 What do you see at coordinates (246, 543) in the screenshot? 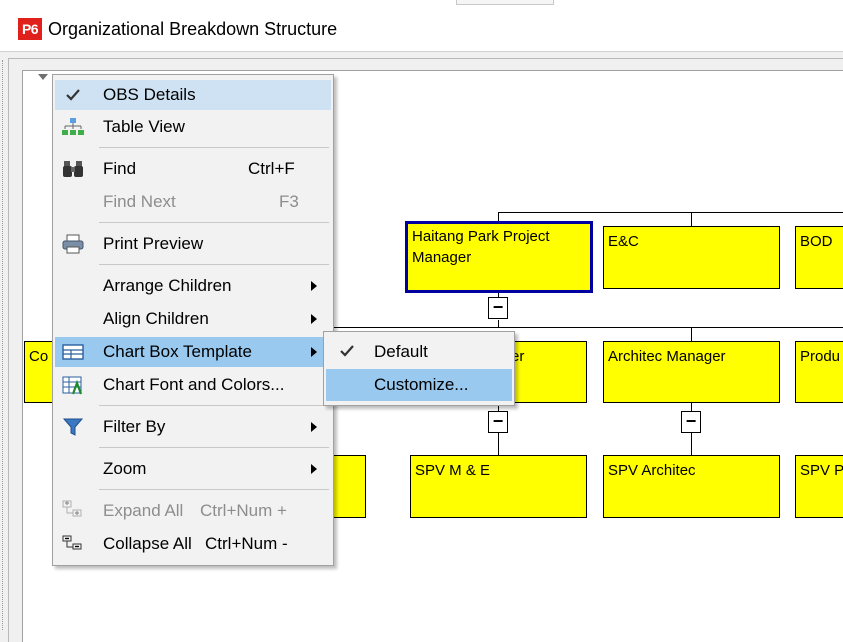
I see `menu-item-shortcut: Ctrl+Num -` at bounding box center [246, 543].